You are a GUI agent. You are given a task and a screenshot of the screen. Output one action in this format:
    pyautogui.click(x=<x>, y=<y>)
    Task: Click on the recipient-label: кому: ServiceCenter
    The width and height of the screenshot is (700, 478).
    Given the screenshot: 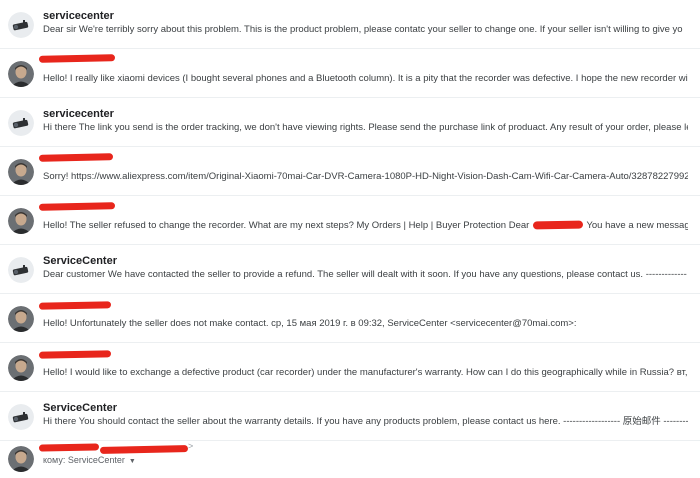 What is the action you would take?
    pyautogui.click(x=84, y=460)
    